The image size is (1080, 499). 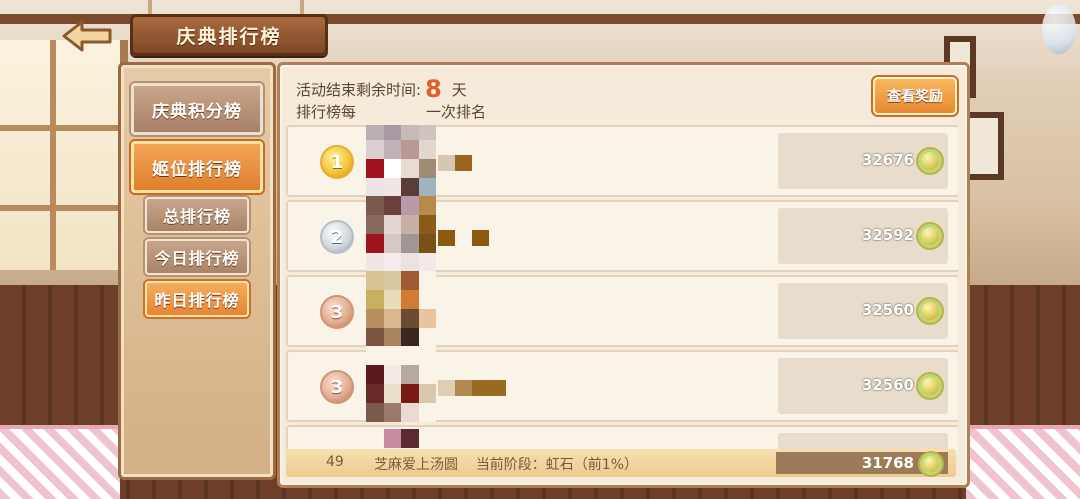 What do you see at coordinates (337, 237) in the screenshot?
I see `rank-medal-icon: 2` at bounding box center [337, 237].